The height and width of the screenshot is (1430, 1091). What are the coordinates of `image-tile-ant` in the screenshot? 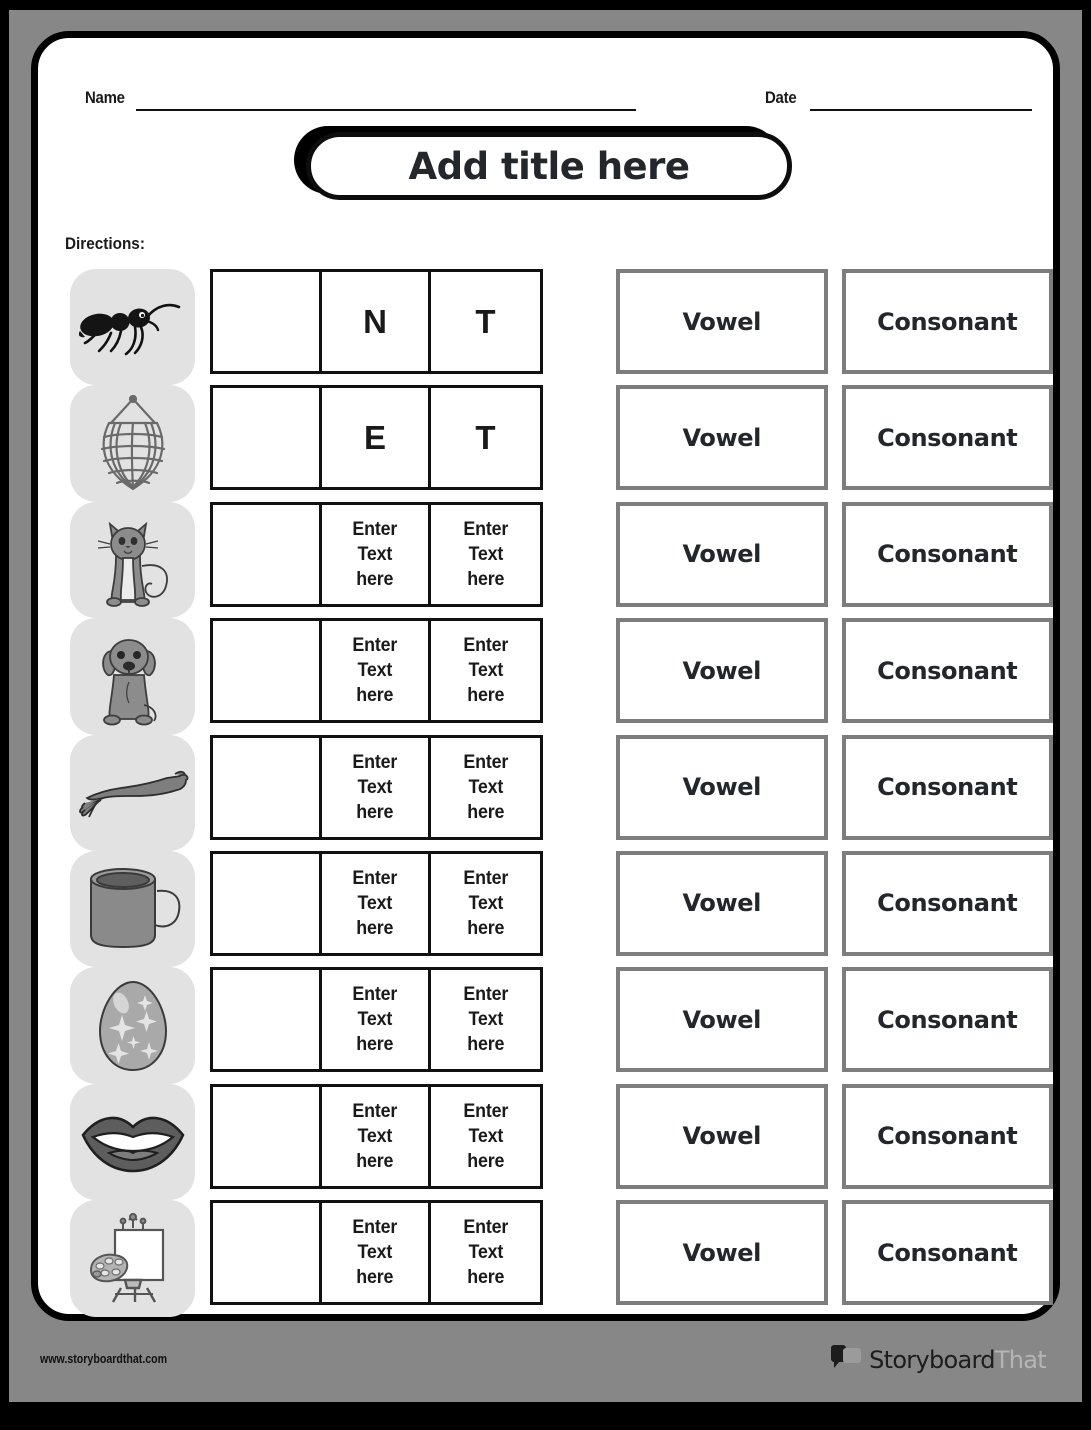 It's located at (132, 327).